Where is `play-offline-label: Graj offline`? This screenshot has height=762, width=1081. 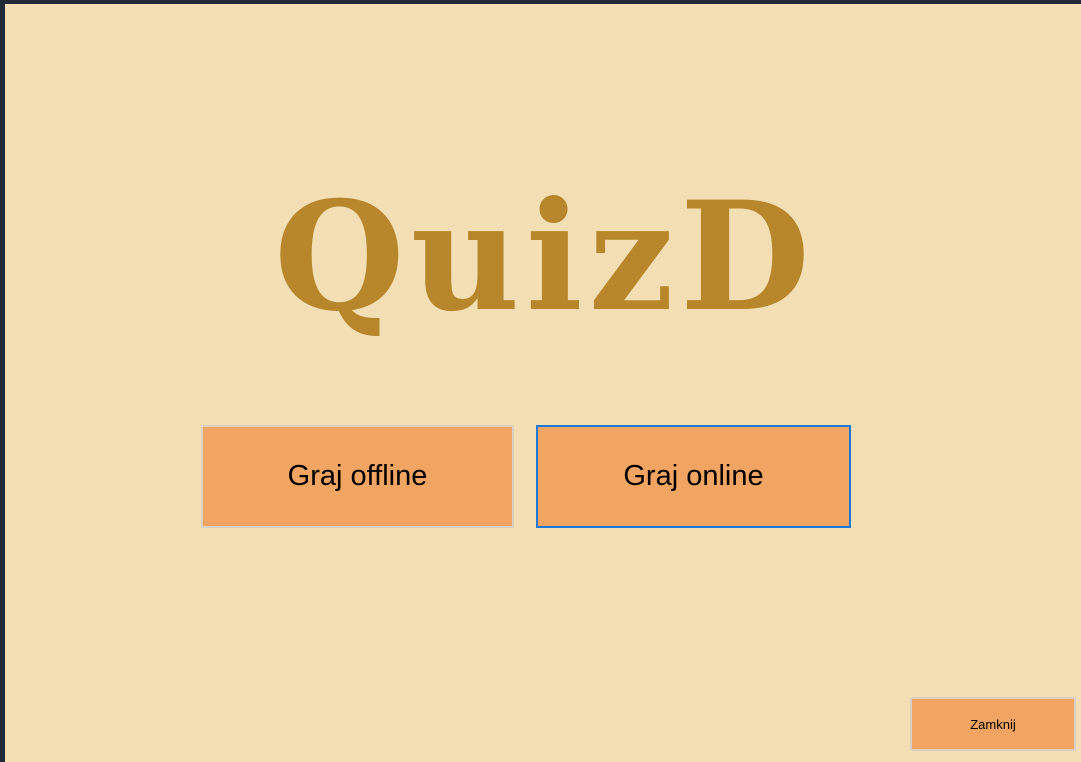 play-offline-label: Graj offline is located at coordinates (357, 476).